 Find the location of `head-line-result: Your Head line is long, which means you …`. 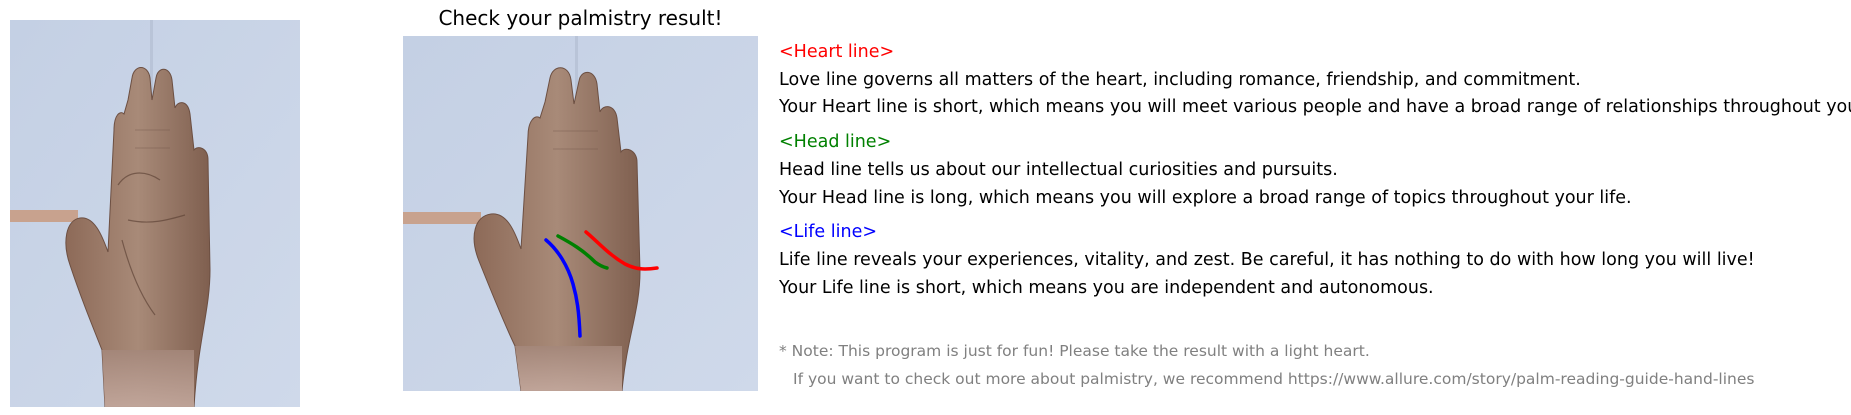

head-line-result: Your Head line is long, which means you … is located at coordinates (1205, 198).